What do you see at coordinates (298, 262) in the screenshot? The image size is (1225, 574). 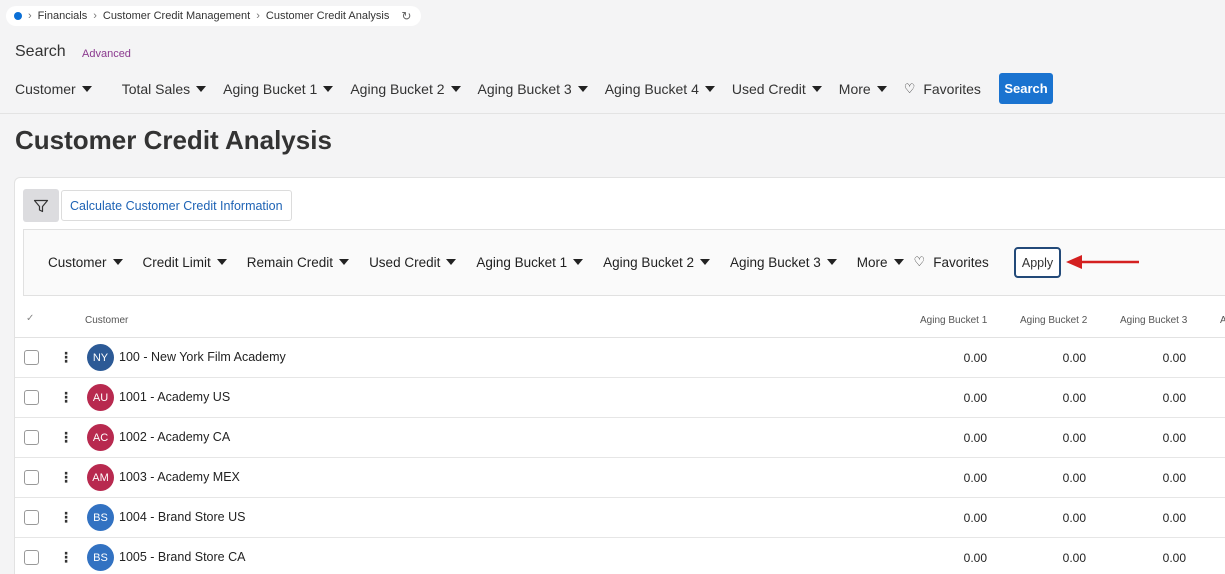 I see `subfilter-remain-credit: Remain Credit` at bounding box center [298, 262].